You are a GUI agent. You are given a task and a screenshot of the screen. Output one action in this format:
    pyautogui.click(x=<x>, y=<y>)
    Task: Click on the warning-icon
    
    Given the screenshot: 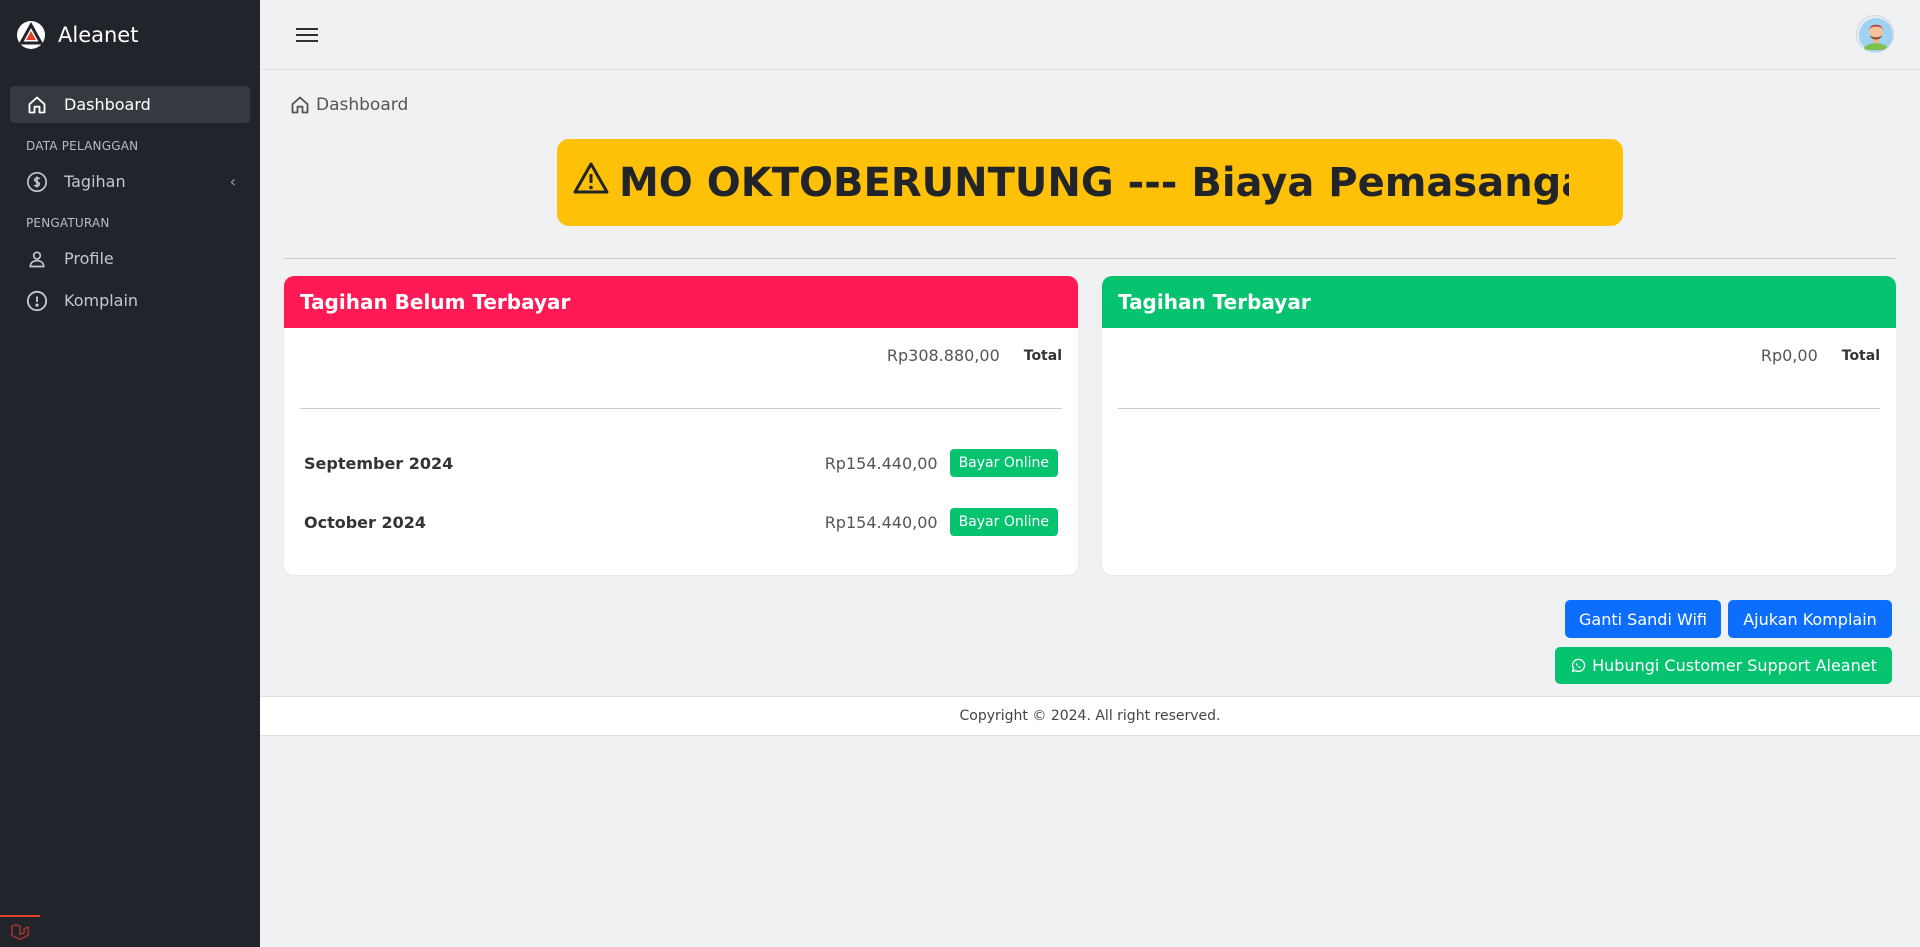 What is the action you would take?
    pyautogui.click(x=591, y=182)
    